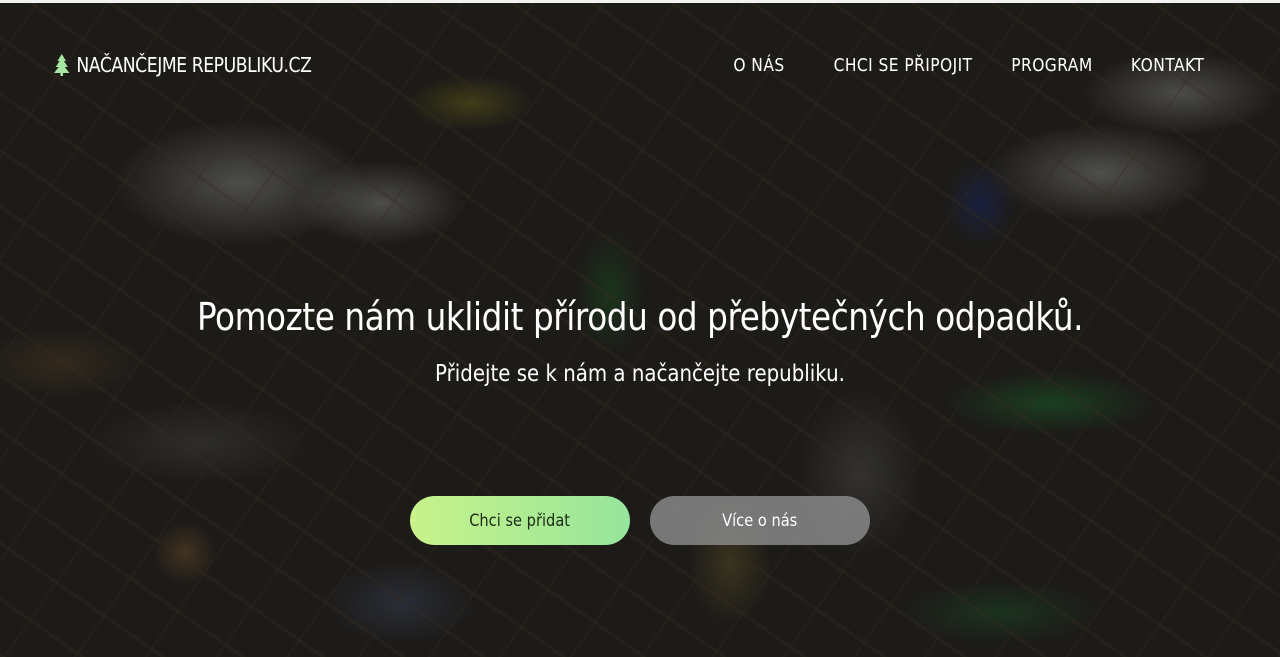 Image resolution: width=1280 pixels, height=657 pixels. Describe the element at coordinates (62, 65) in the screenshot. I see `tree-icon` at that location.